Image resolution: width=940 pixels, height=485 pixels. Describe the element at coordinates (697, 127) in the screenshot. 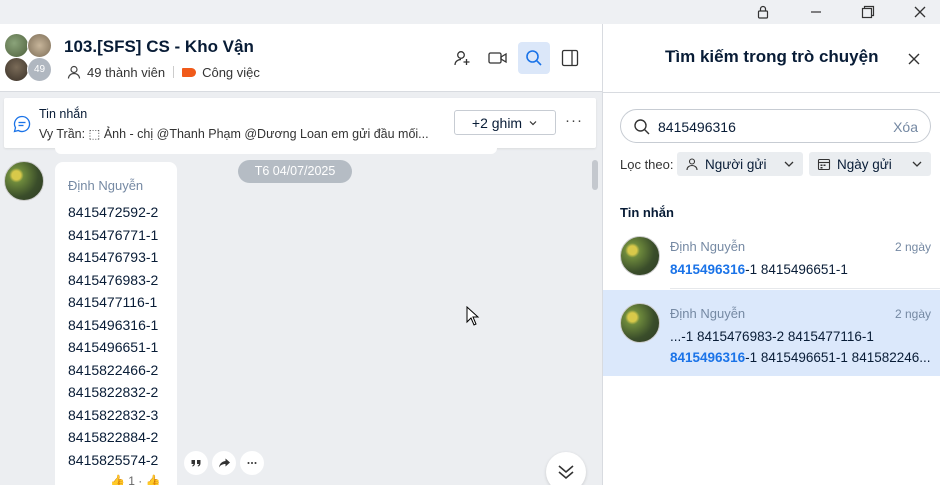

I see `search-query: 8415496316` at that location.